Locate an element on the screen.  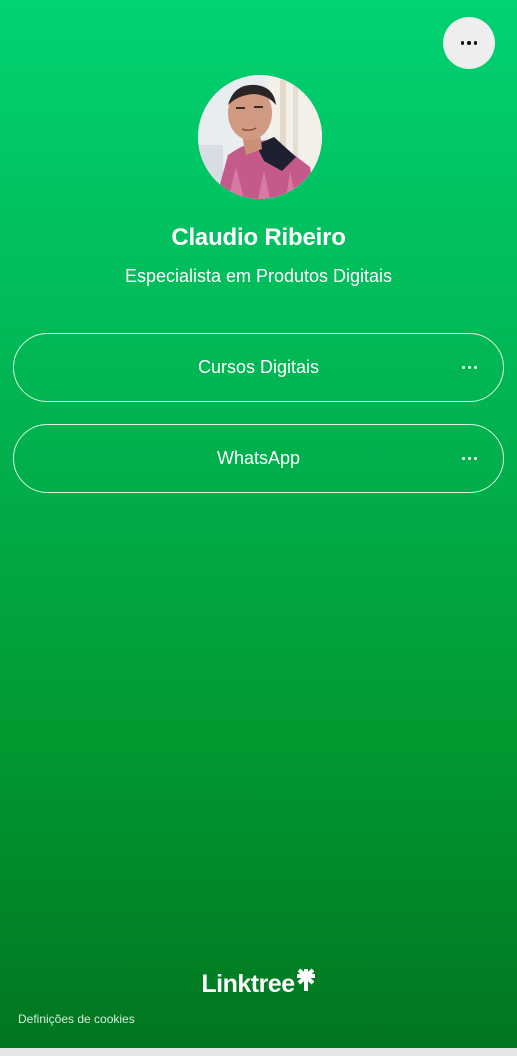
linktree-logo: Linktree is located at coordinates (258, 983).